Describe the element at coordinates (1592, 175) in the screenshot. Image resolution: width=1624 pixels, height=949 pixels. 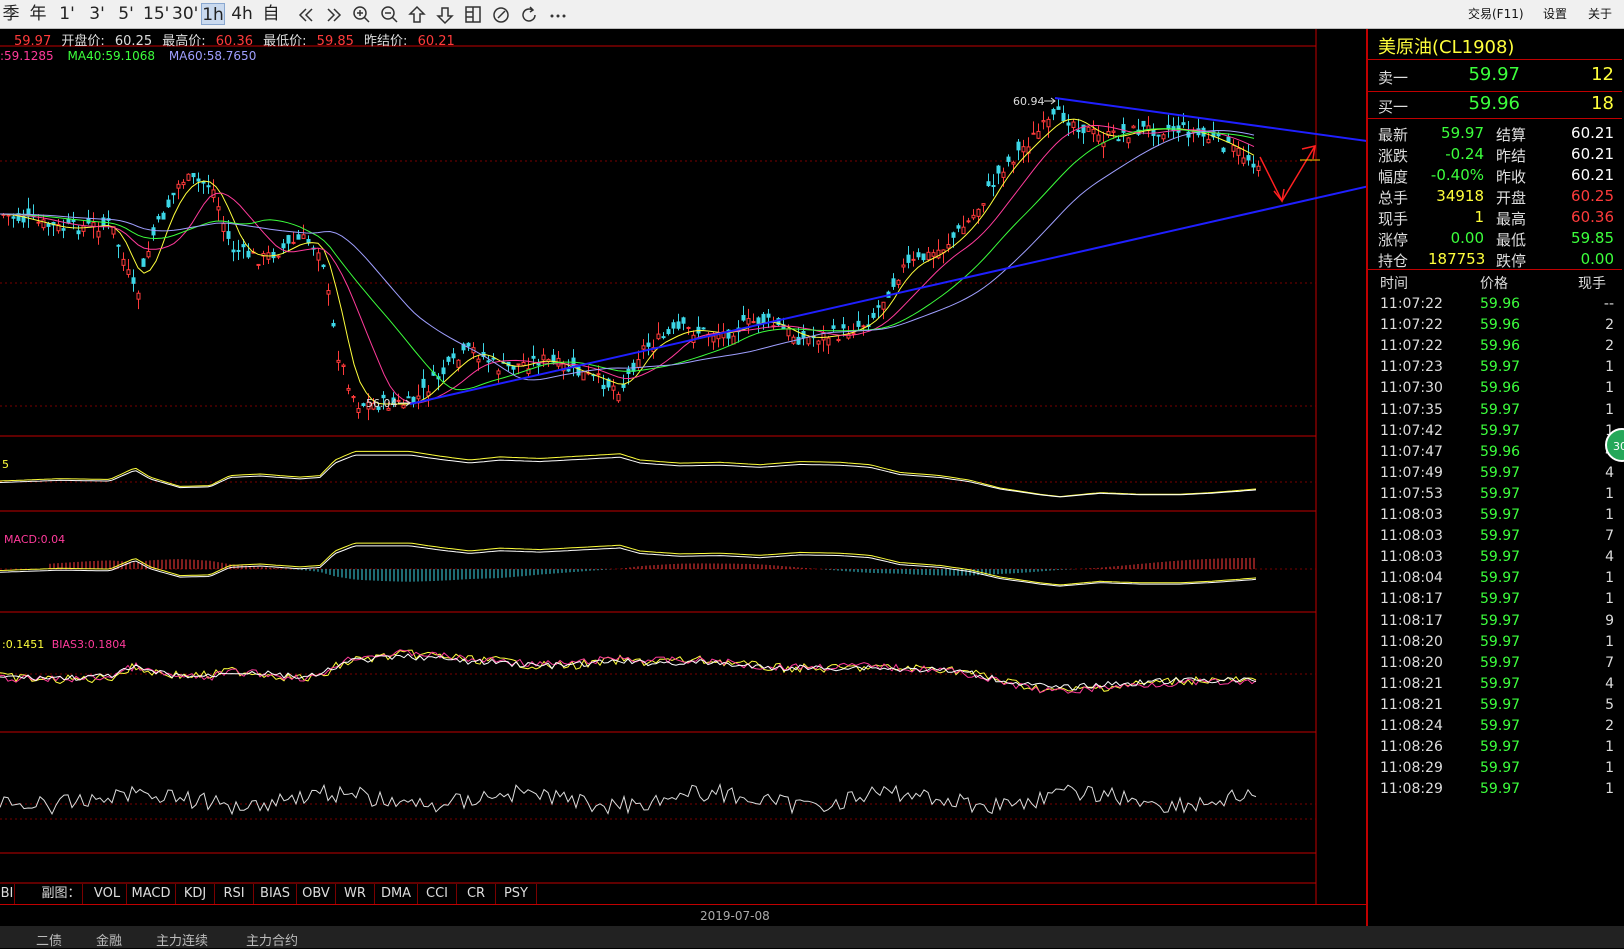
I see `stat-value: 60.21` at that location.